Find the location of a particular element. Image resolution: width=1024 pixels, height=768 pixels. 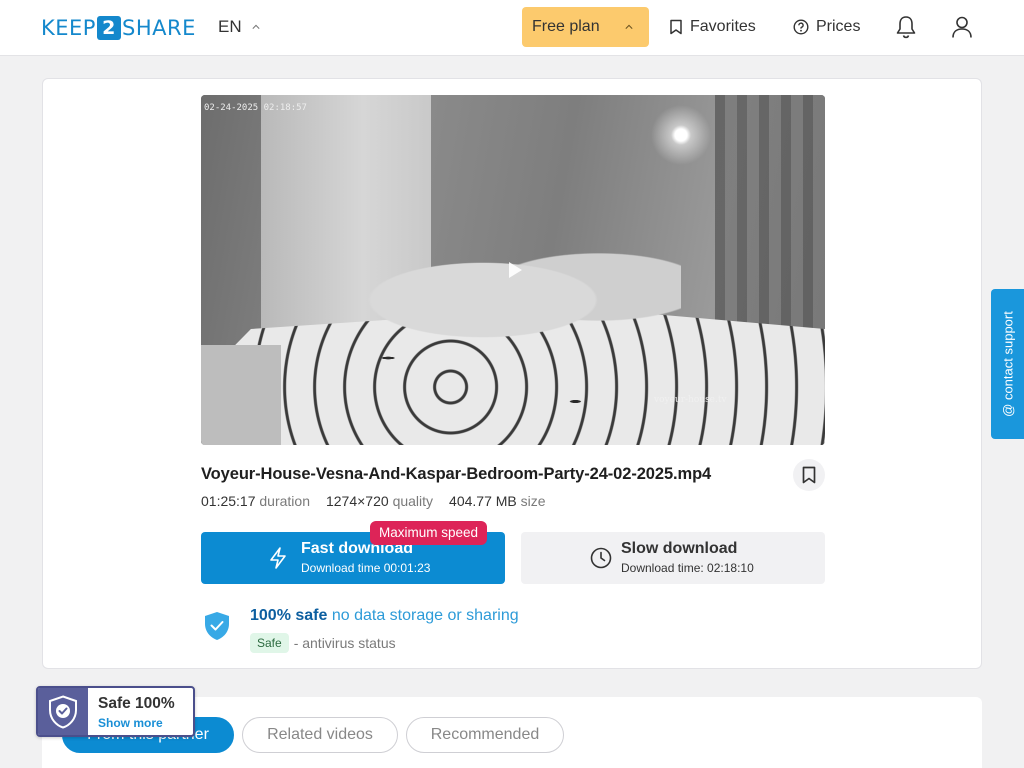

meta-duration: 01:25:17 duration is located at coordinates (255, 501).